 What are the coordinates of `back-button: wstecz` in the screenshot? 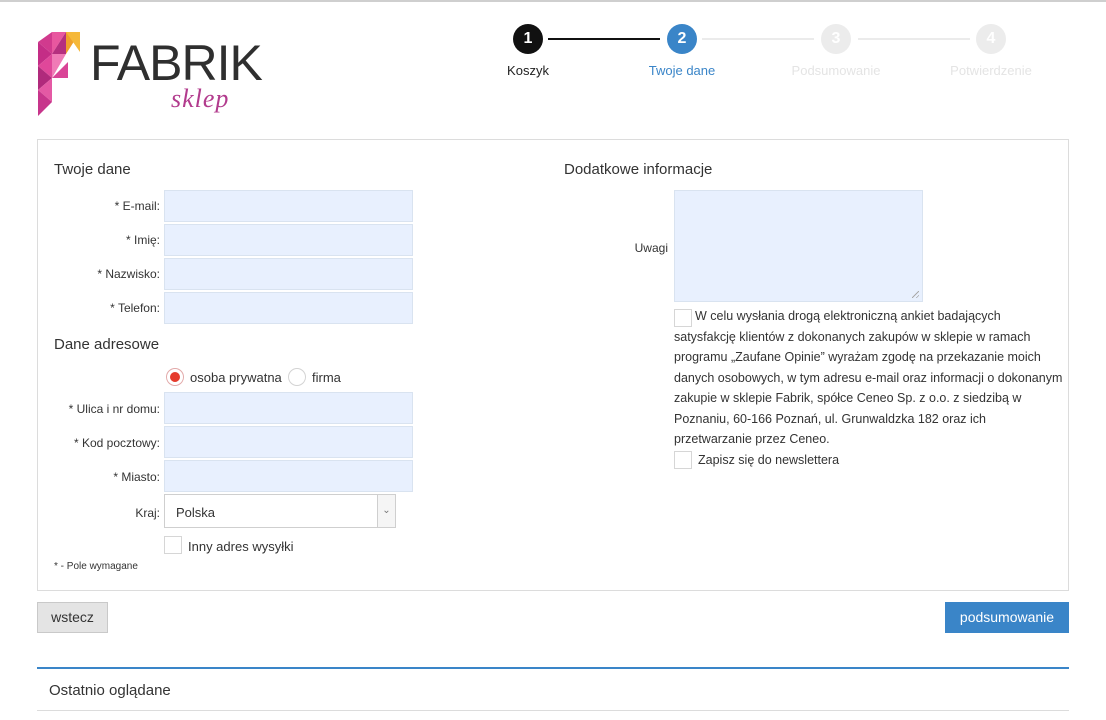 It's located at (72, 617).